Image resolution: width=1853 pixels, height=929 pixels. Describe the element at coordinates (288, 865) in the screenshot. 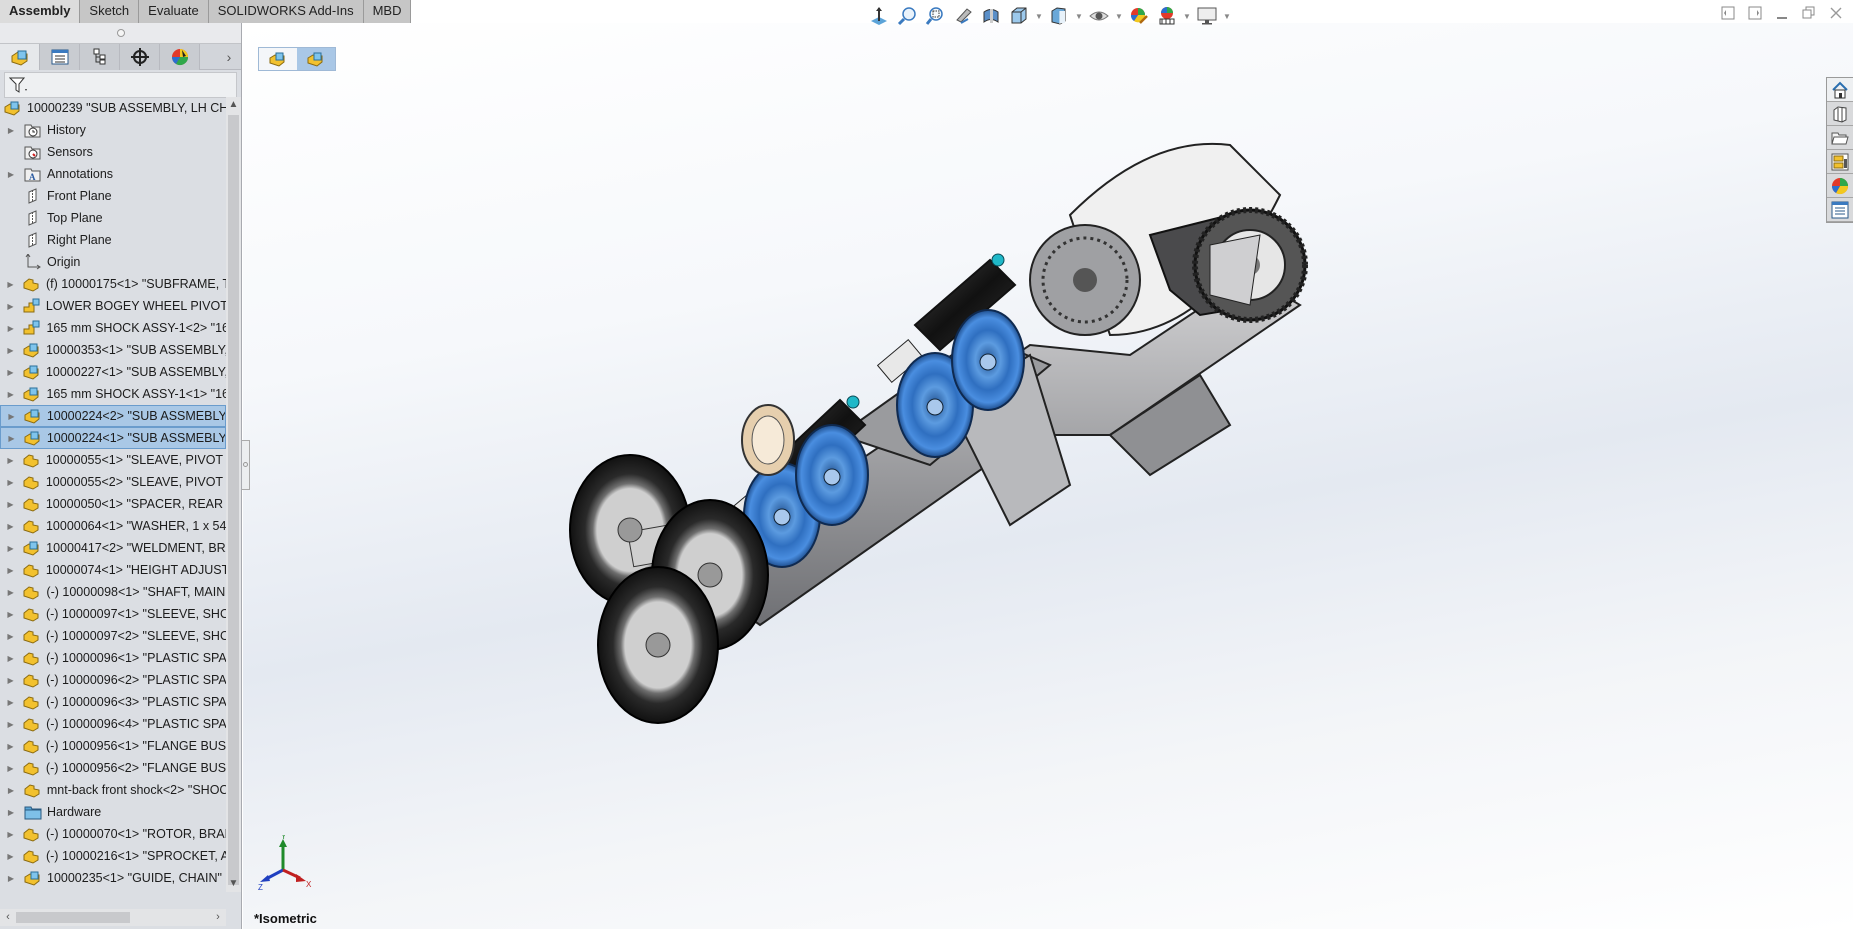

I see `reference-triad: Y Z X` at that location.